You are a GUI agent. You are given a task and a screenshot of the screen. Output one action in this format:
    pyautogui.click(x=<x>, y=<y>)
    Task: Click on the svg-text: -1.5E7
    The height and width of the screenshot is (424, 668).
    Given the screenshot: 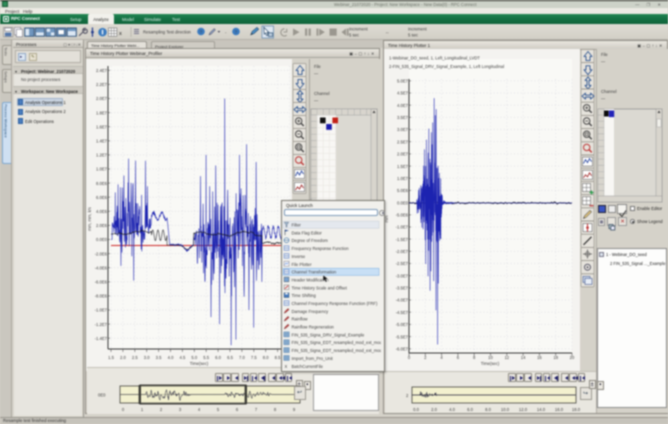 What is the action you would take?
    pyautogui.click(x=402, y=239)
    